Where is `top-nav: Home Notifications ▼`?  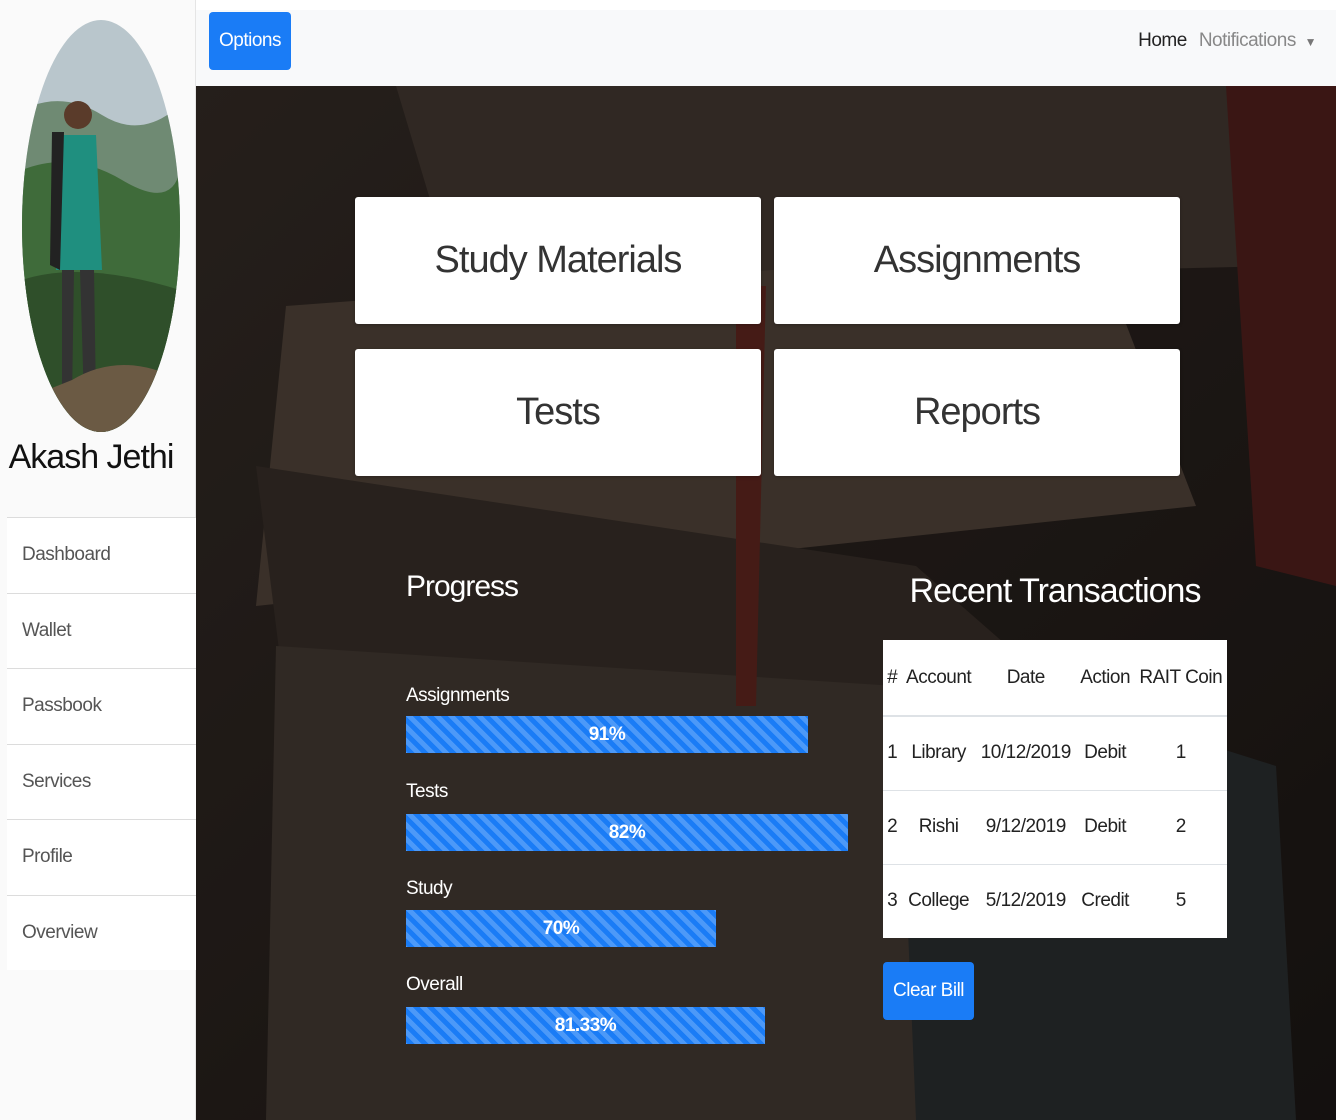
top-nav: Home Notifications ▼ is located at coordinates (1227, 41).